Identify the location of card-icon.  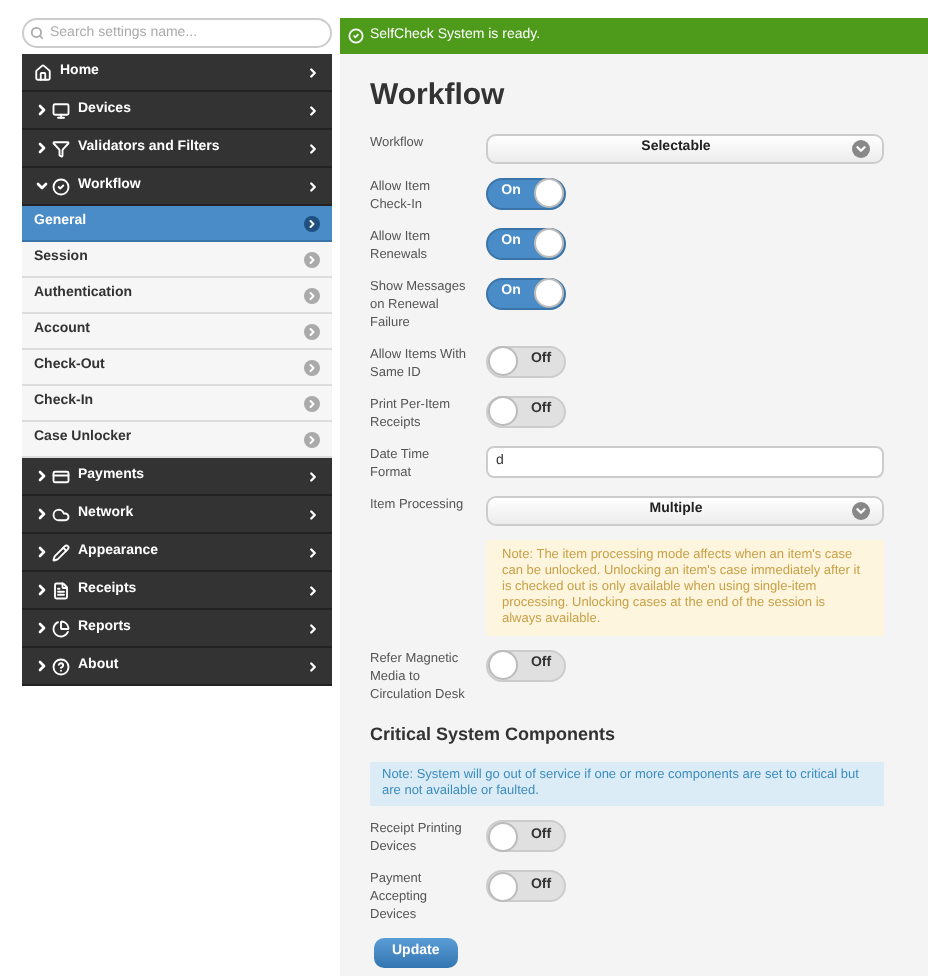
(61, 476).